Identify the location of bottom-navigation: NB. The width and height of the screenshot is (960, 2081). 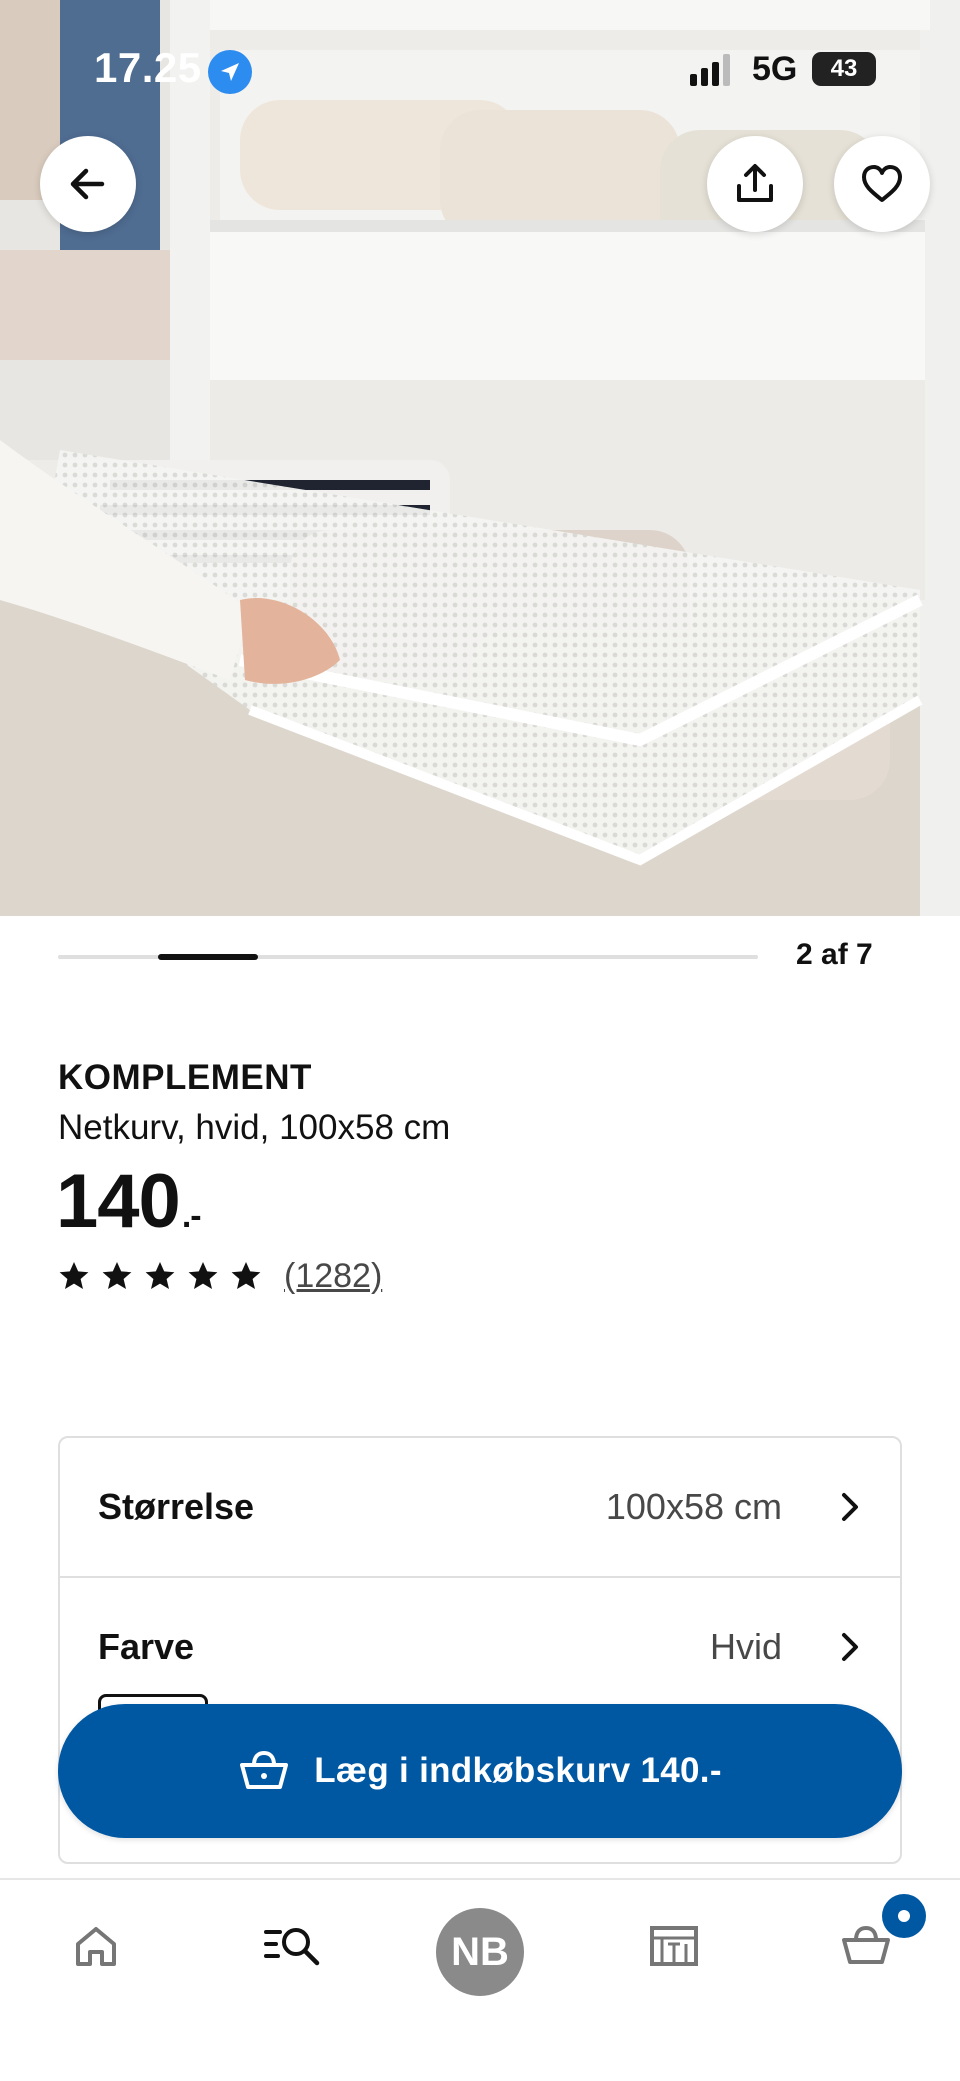
(480, 1979).